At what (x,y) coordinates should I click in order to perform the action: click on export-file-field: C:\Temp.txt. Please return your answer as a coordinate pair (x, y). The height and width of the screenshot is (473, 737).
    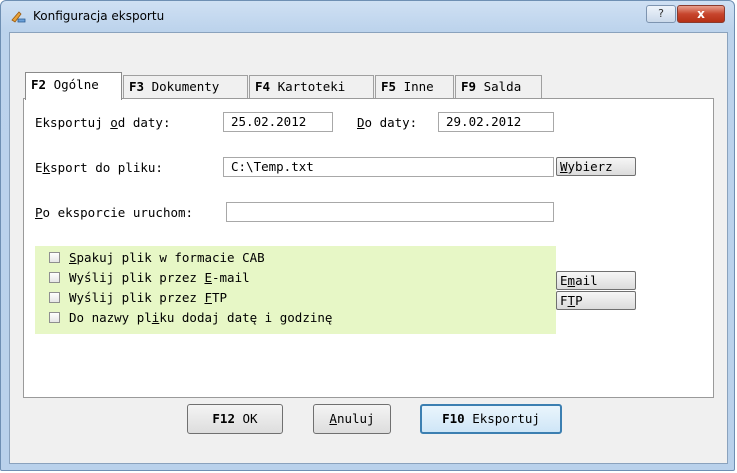
    Looking at the image, I should click on (388, 167).